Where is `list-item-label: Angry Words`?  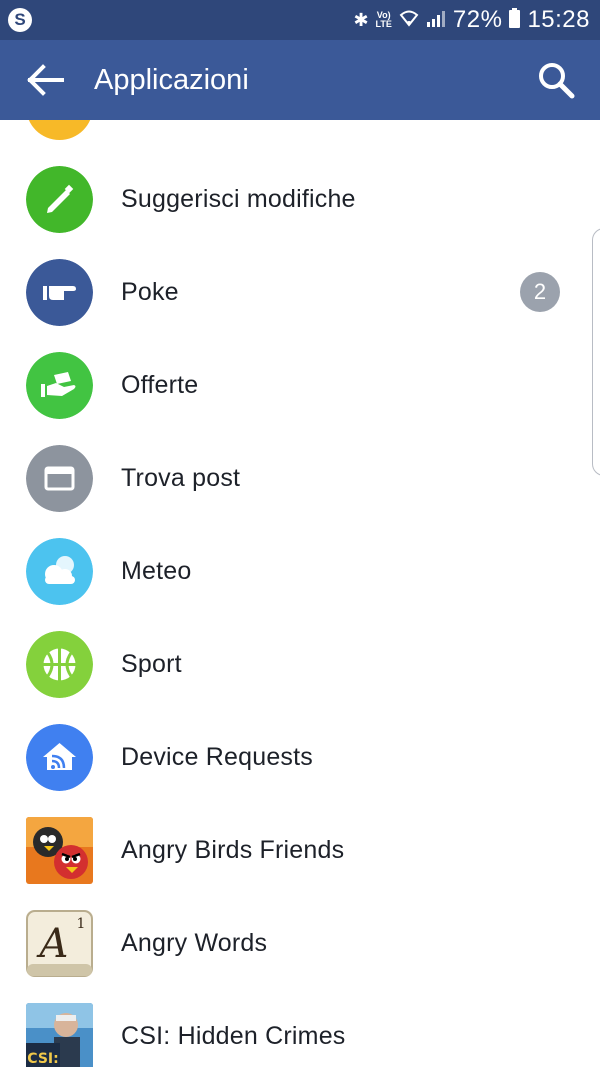
list-item-label: Angry Words is located at coordinates (194, 943).